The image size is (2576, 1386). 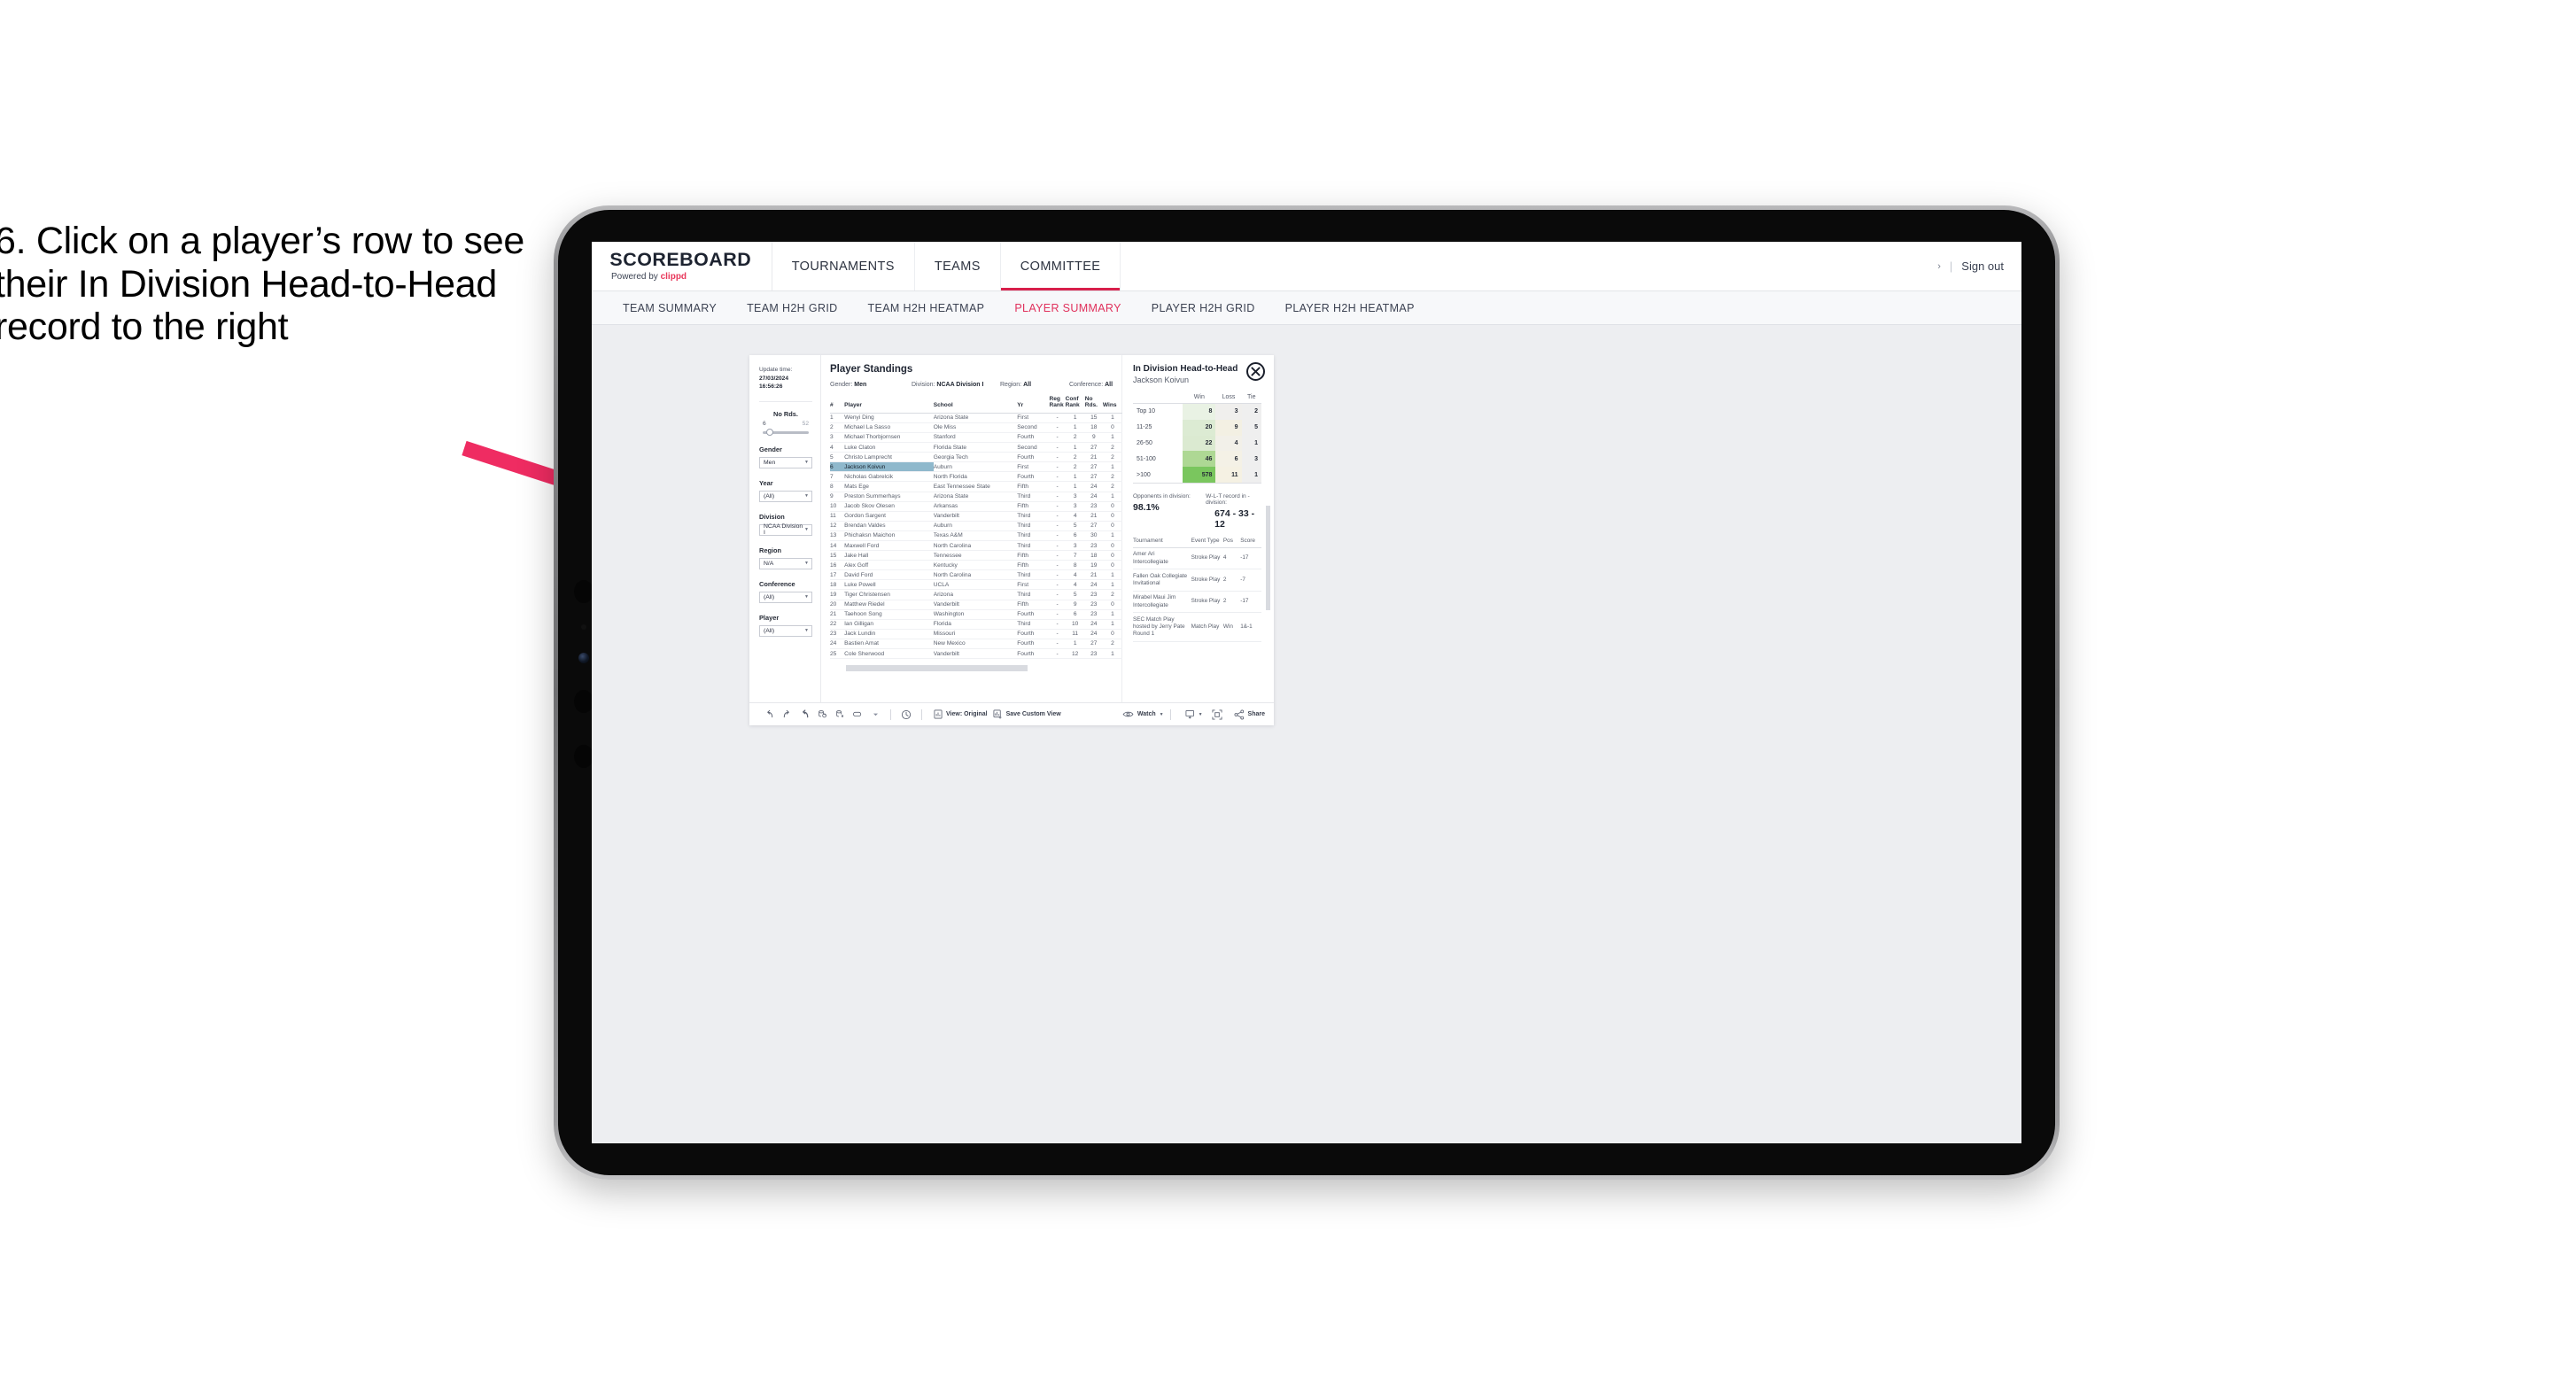 I want to click on chevron-down-icon: ▼, so click(x=806, y=463).